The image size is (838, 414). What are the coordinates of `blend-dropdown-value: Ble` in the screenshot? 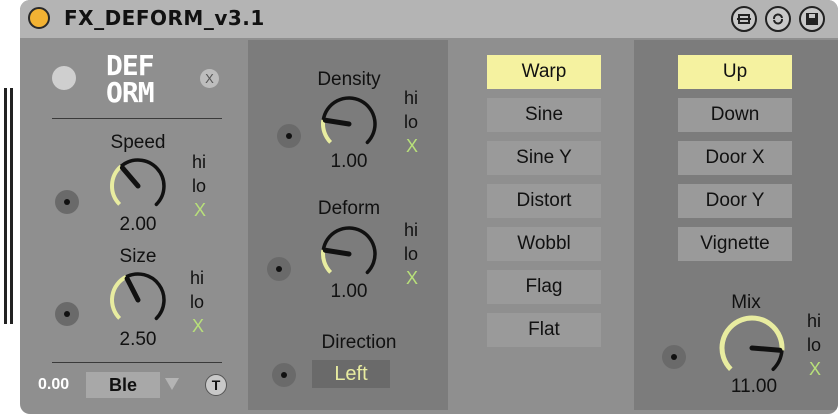 It's located at (122, 384).